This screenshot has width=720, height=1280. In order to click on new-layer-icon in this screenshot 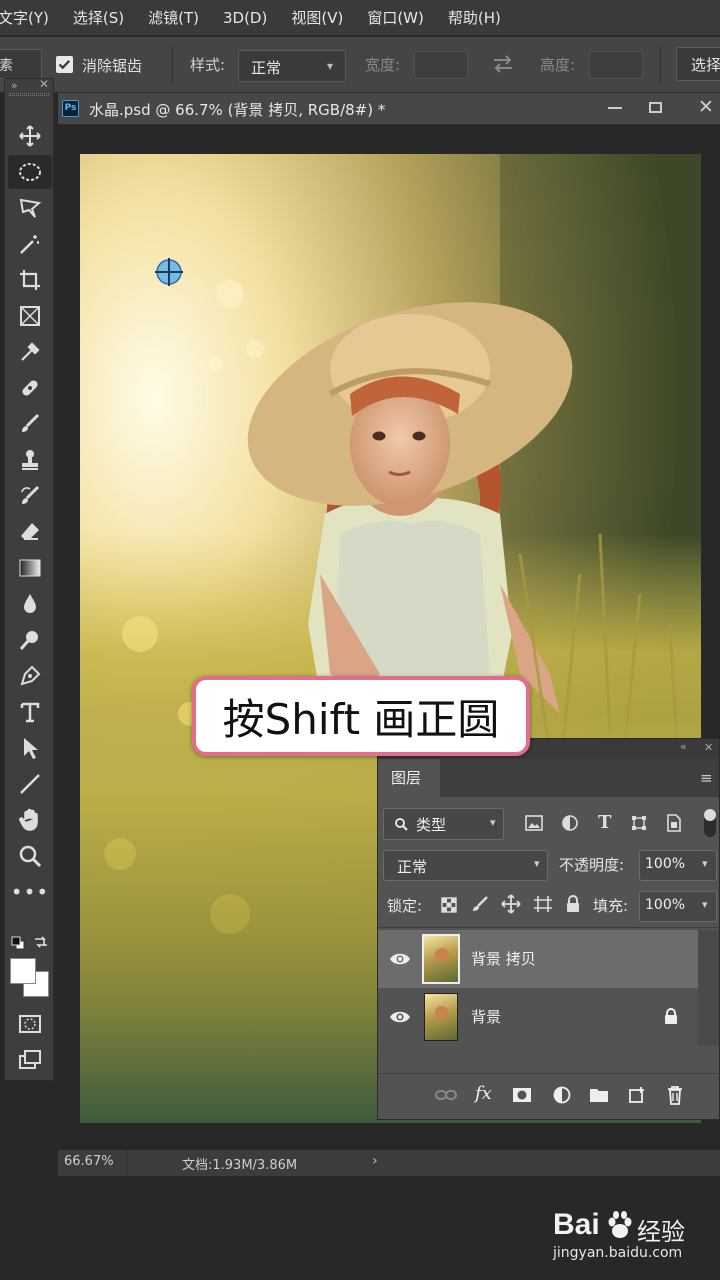, I will do `click(637, 1095)`.